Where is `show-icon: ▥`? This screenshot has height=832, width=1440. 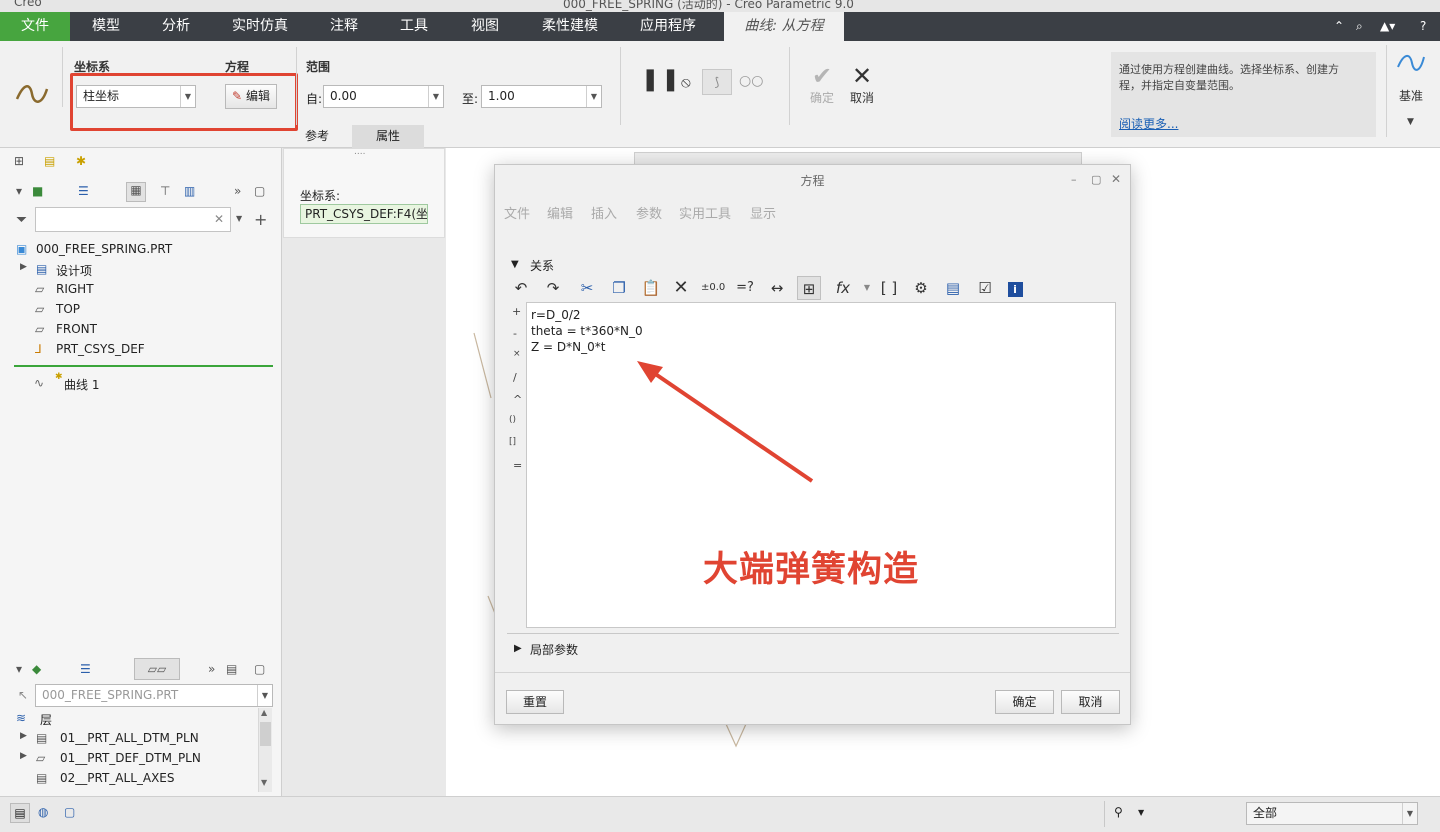 show-icon: ▥ is located at coordinates (189, 191).